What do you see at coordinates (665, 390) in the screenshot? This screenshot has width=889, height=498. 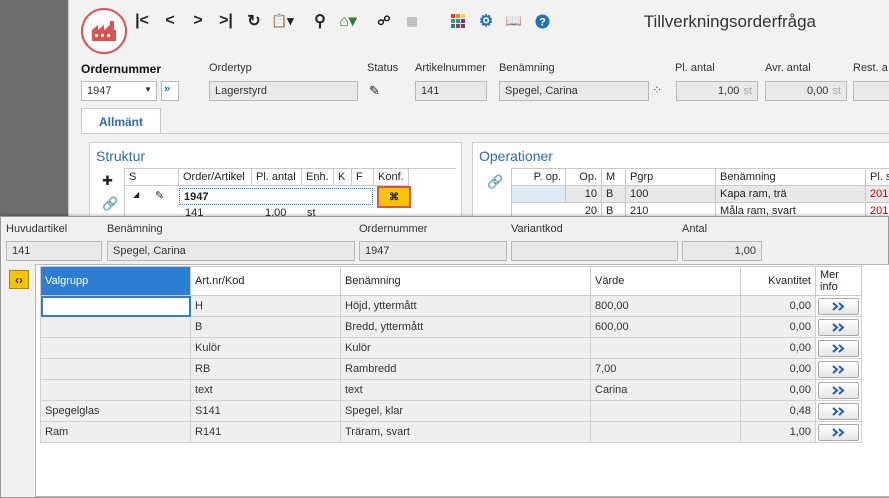 I see `varde-cell: Carina` at bounding box center [665, 390].